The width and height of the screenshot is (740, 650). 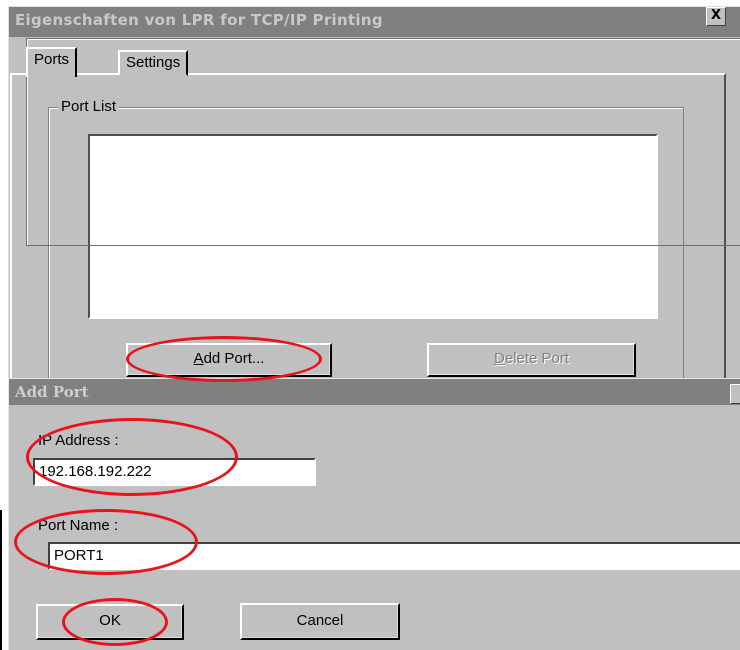 What do you see at coordinates (374, 392) in the screenshot?
I see `add-port-titlebar: Add Port` at bounding box center [374, 392].